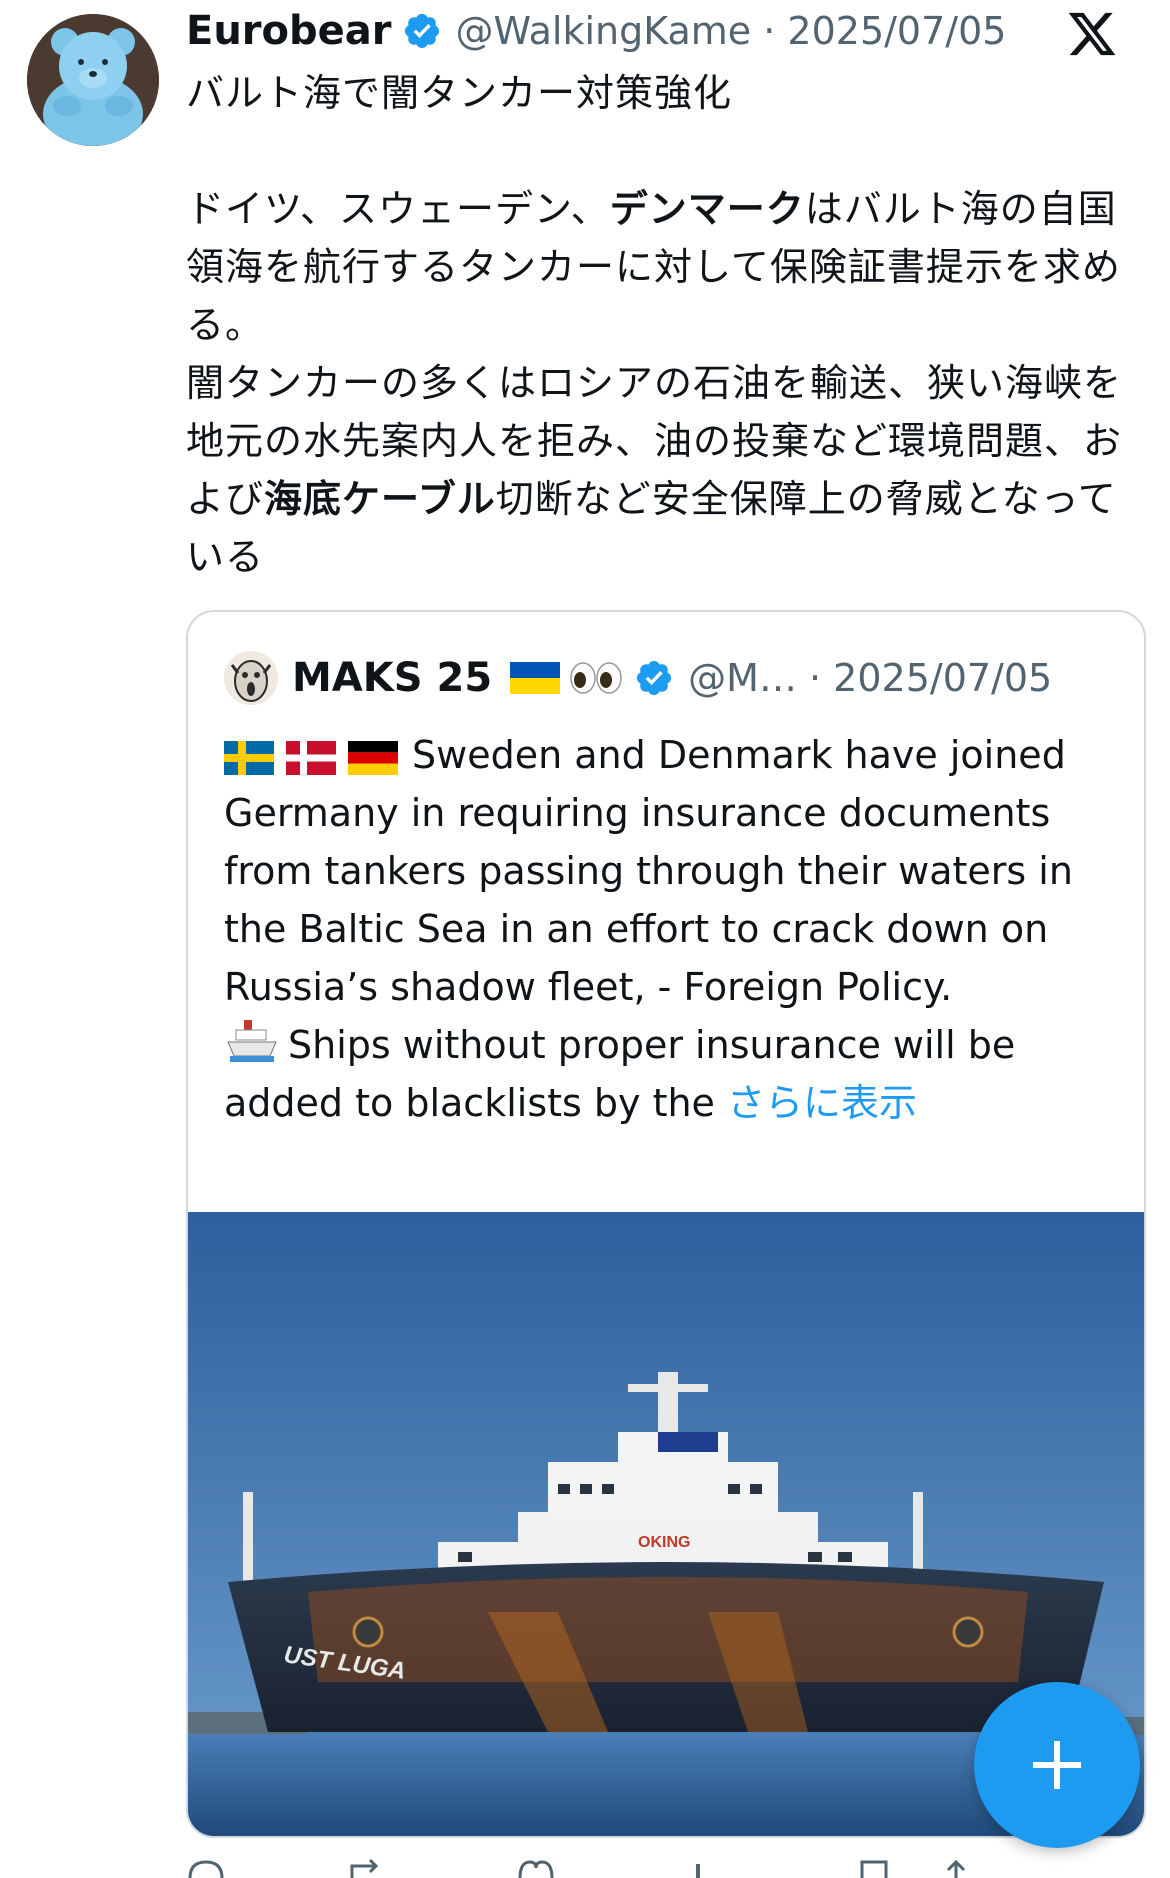 This screenshot has width=1170, height=1878. I want to click on sweden-flag-icon, so click(249, 757).